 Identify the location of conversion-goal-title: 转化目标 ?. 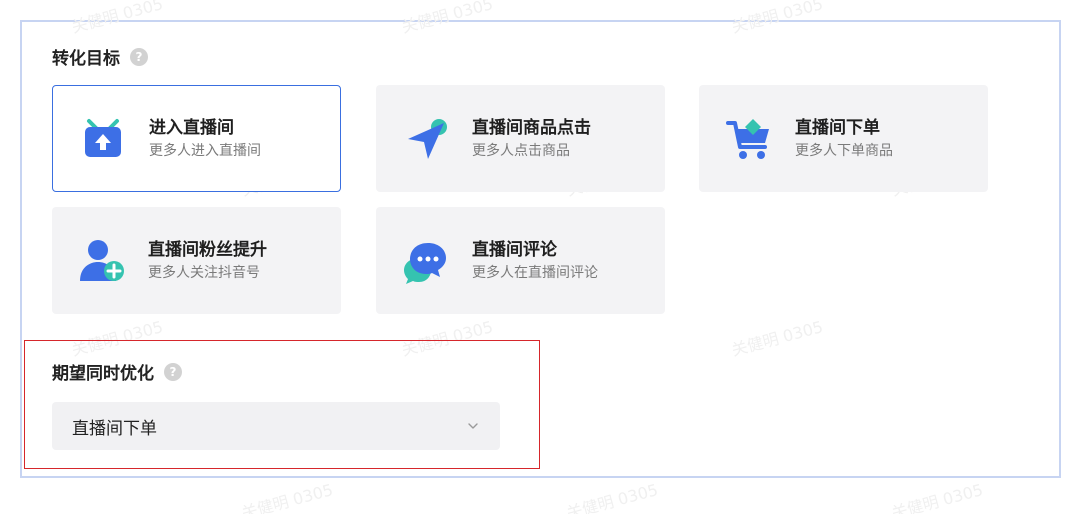
(100, 56).